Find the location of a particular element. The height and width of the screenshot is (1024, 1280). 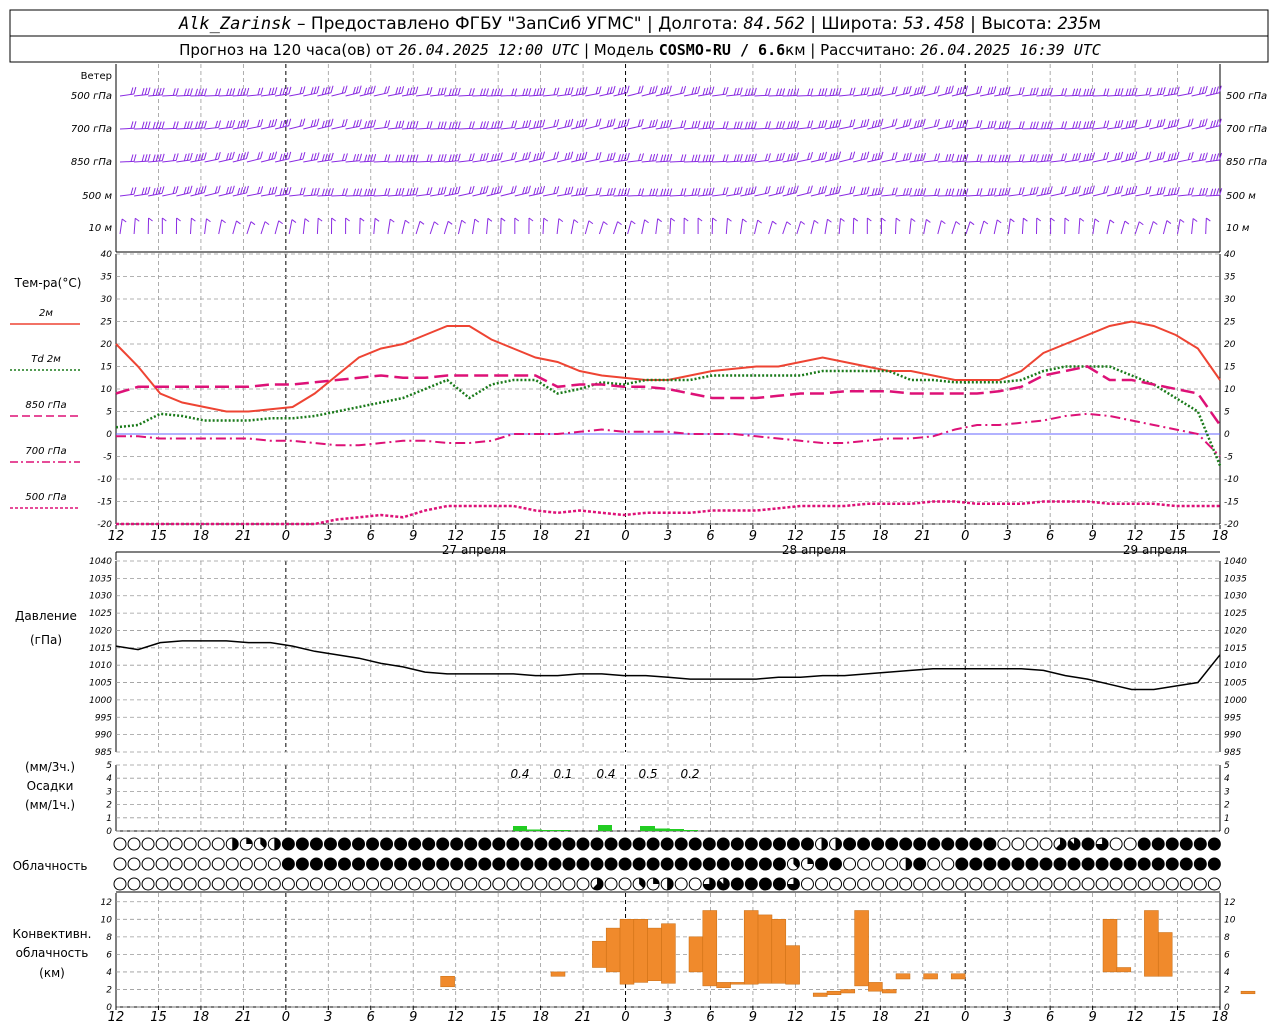

temp-legend-label: Td 2м is located at coordinates (46, 359).